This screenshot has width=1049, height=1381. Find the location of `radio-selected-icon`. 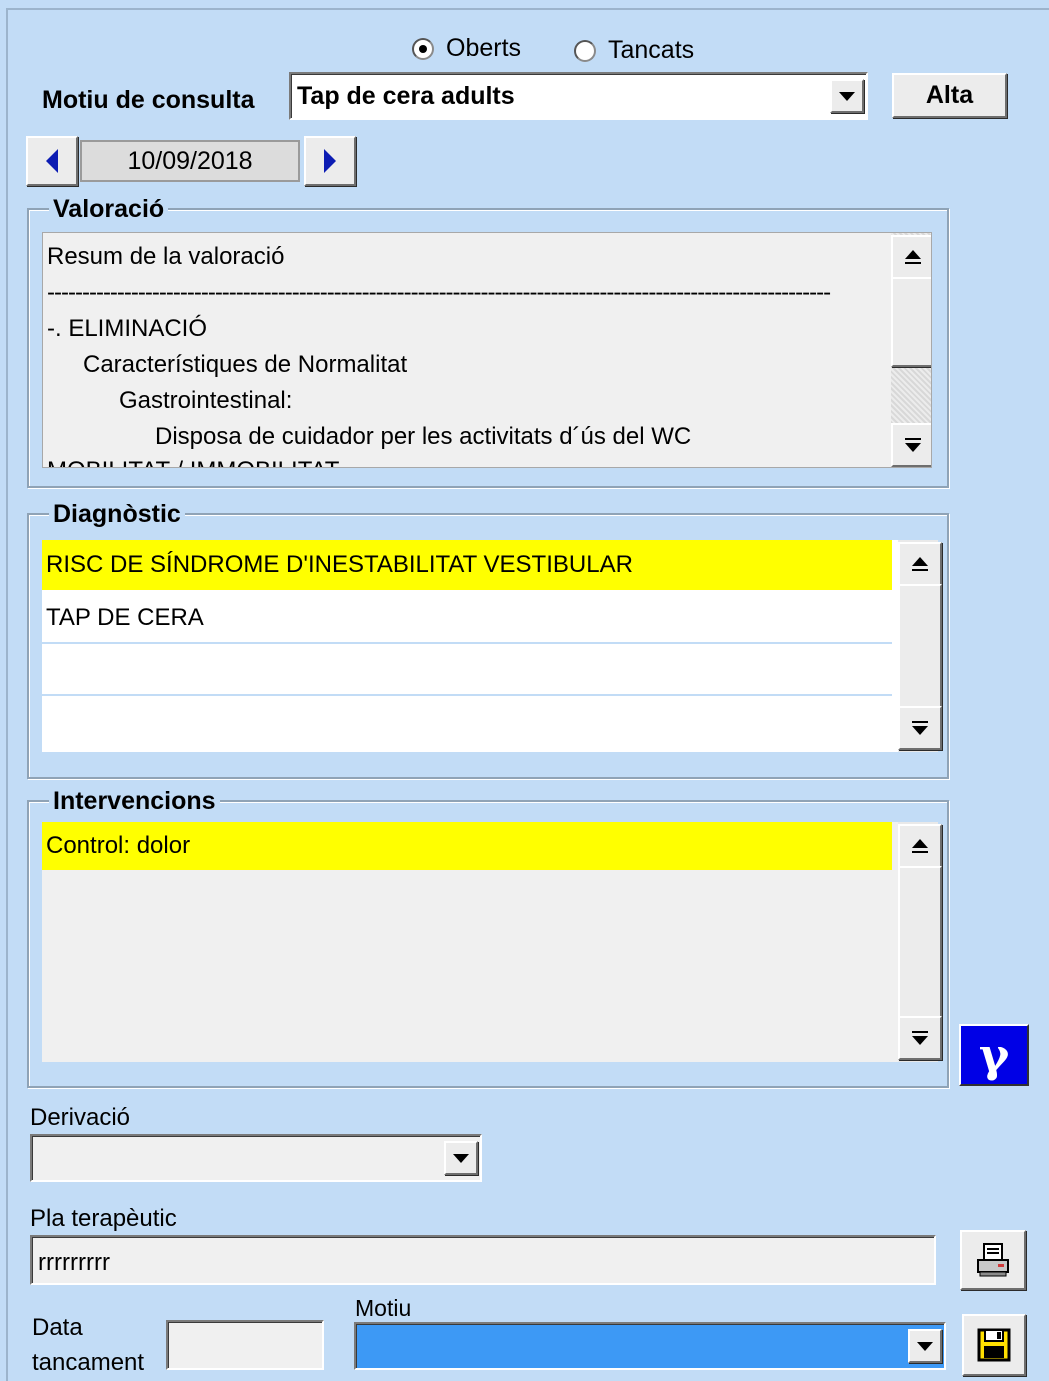

radio-selected-icon is located at coordinates (423, 48).